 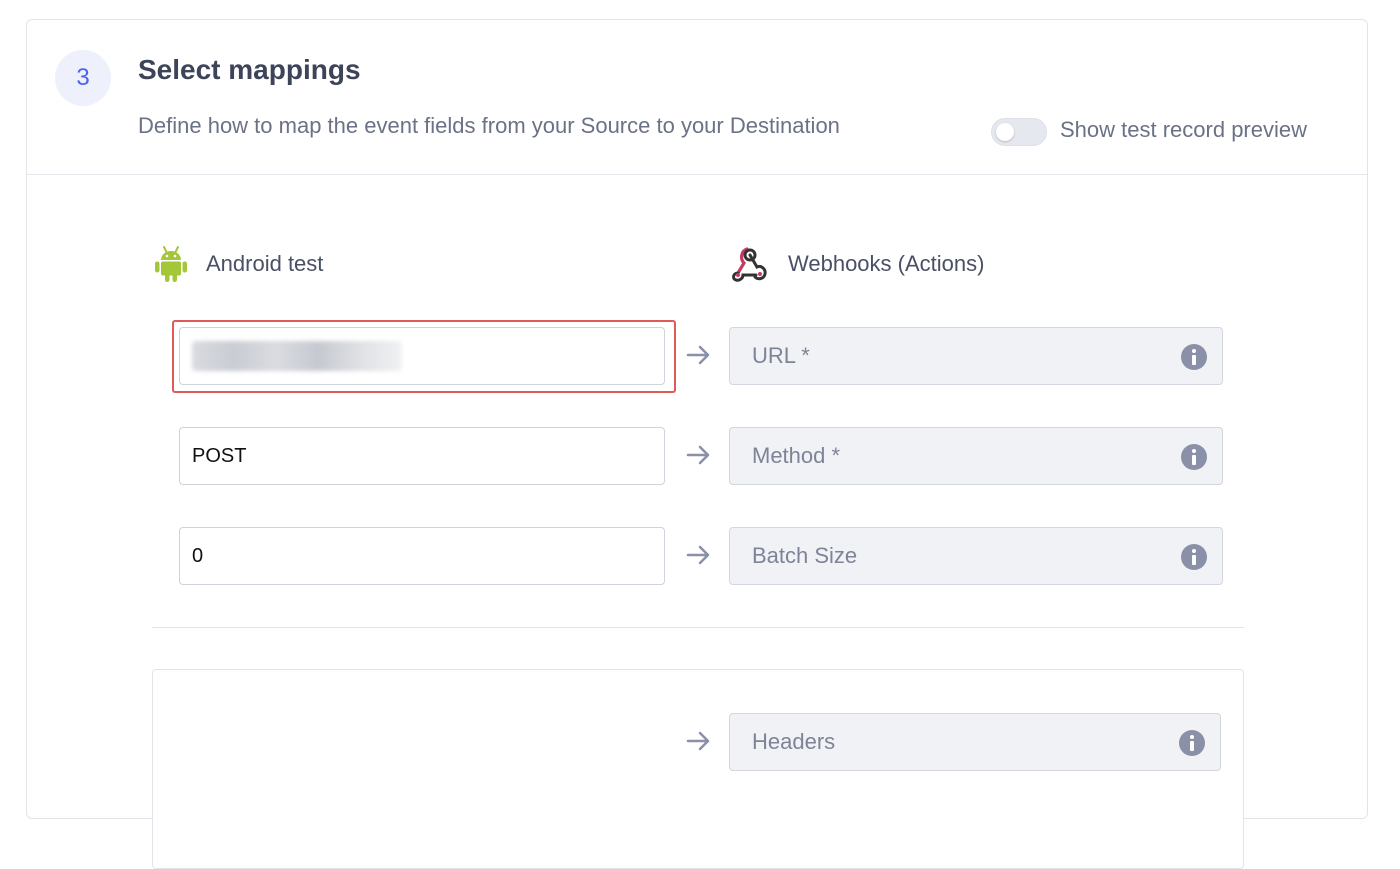 What do you see at coordinates (1019, 132) in the screenshot?
I see `show-test-record-preview-toggle` at bounding box center [1019, 132].